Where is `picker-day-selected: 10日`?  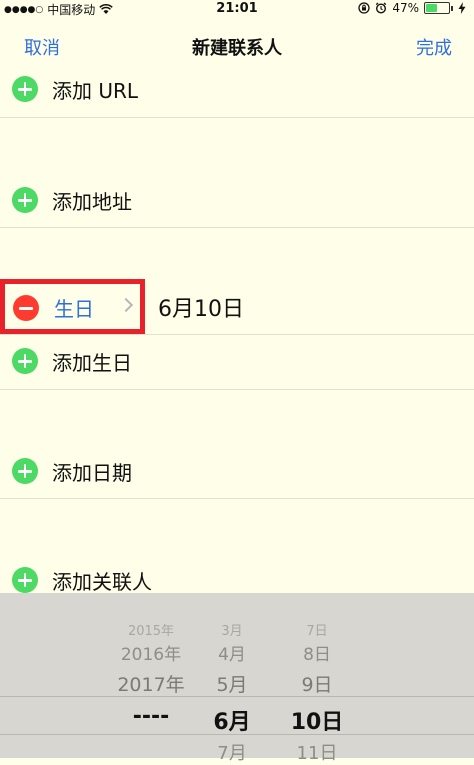 picker-day-selected: 10日 is located at coordinates (317, 720).